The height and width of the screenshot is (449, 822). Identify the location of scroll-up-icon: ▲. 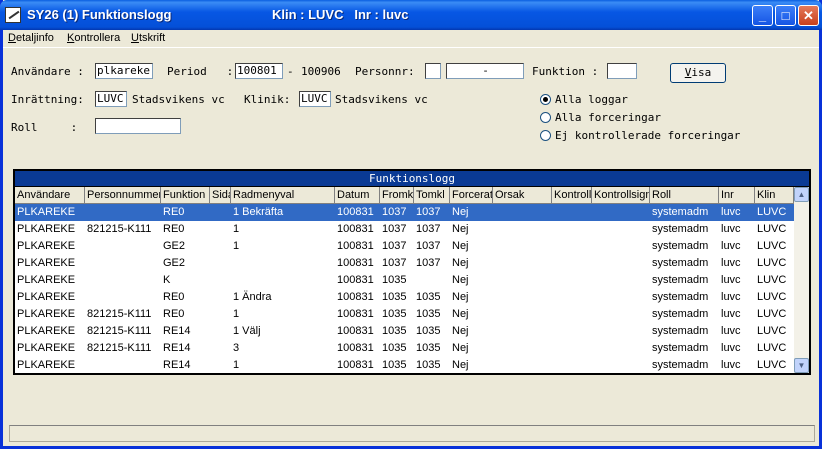
(801, 194).